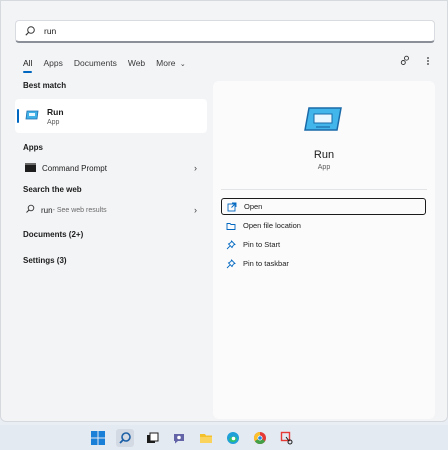 The image size is (448, 450). Describe the element at coordinates (45, 85) in the screenshot. I see `best-match-heading: Best match` at that location.